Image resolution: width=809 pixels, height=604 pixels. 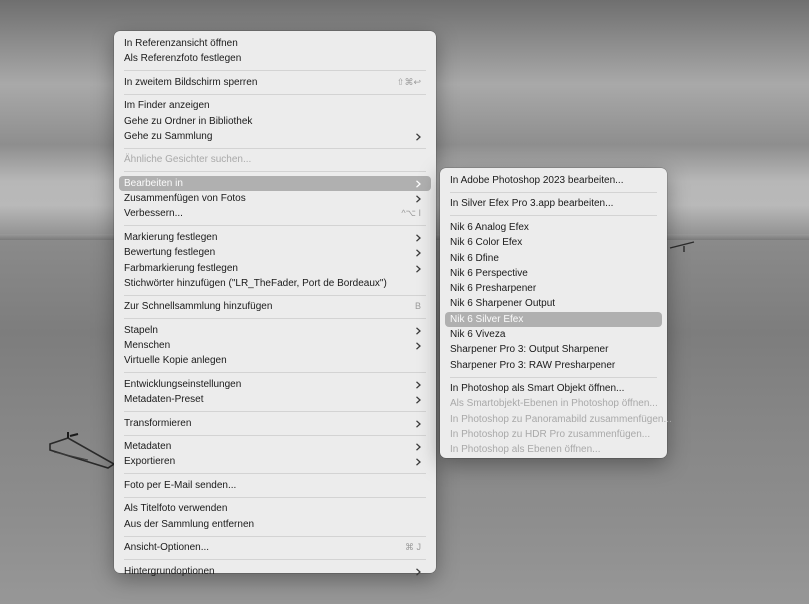 What do you see at coordinates (275, 508) in the screenshot?
I see `menu-item-als-titelfoto-verwenden: Als Titelfoto verwenden` at bounding box center [275, 508].